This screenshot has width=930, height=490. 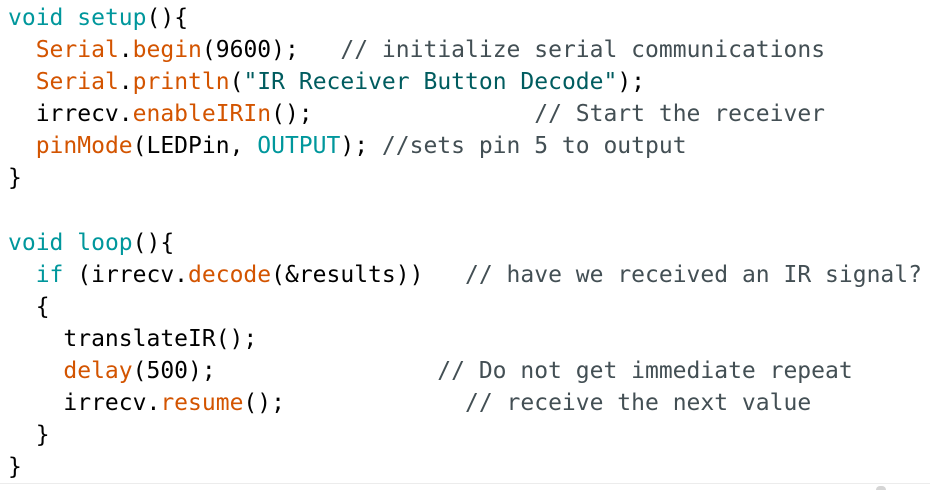 I want to click on code-token: // Start the receiver, so click(x=680, y=114).